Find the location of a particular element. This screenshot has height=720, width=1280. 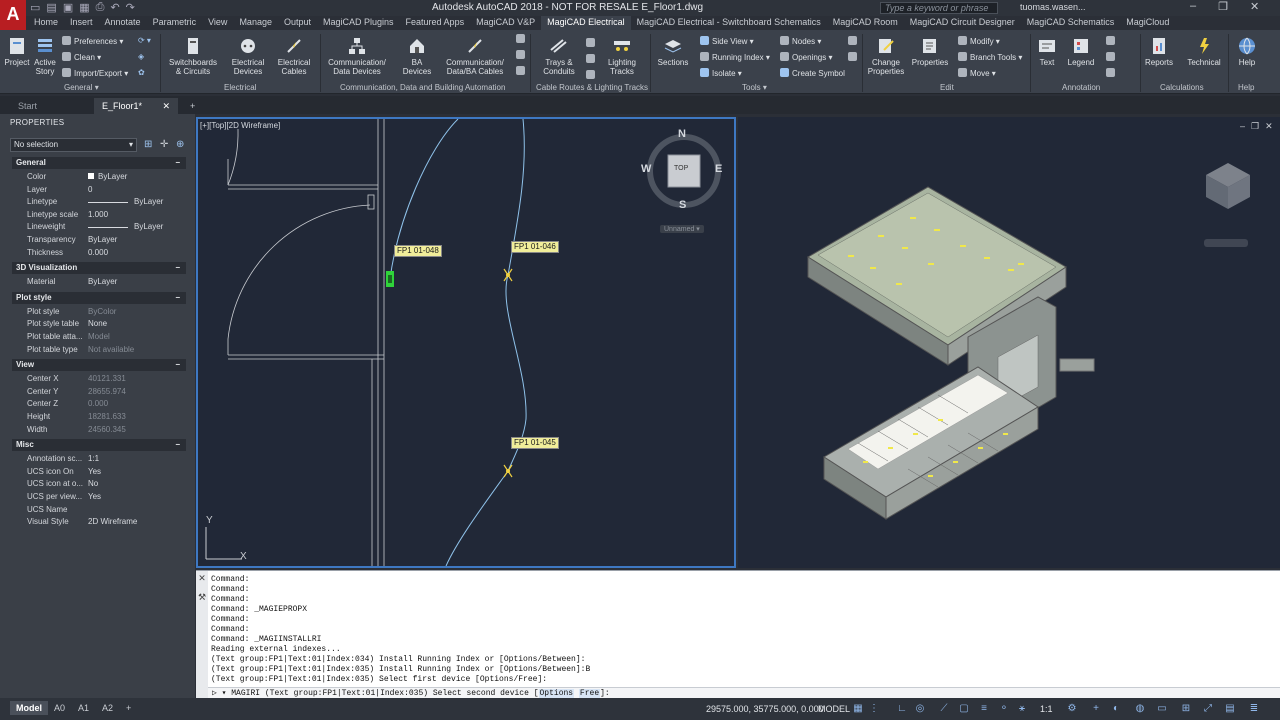

fullscreen-icon: ⤢ is located at coordinates (1208, 709).